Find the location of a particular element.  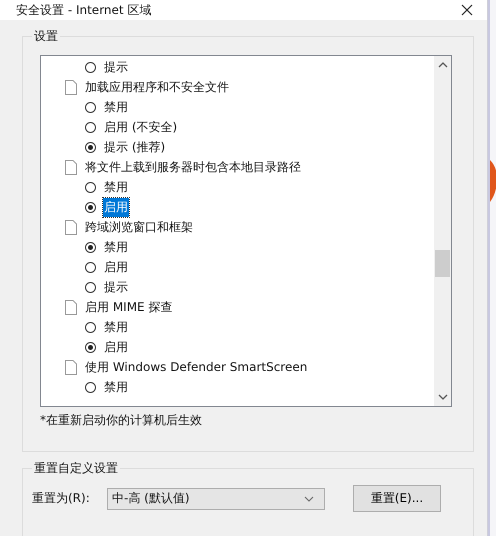

scroll-up-icon is located at coordinates (443, 65).